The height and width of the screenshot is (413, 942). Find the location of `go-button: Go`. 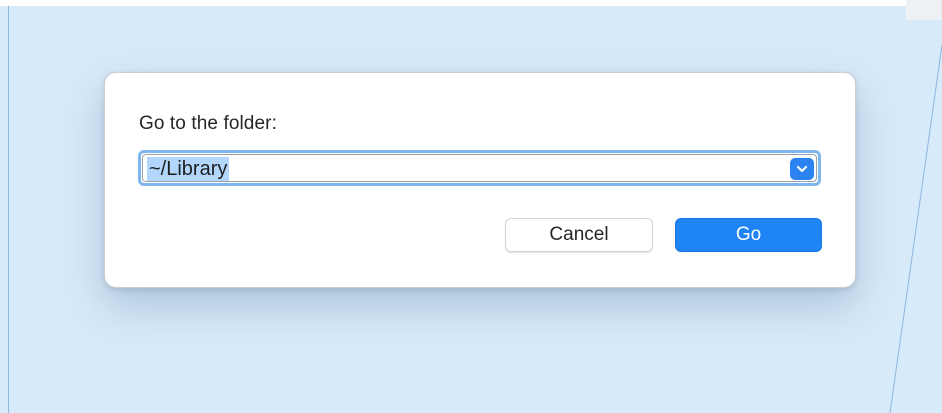

go-button: Go is located at coordinates (748, 235).